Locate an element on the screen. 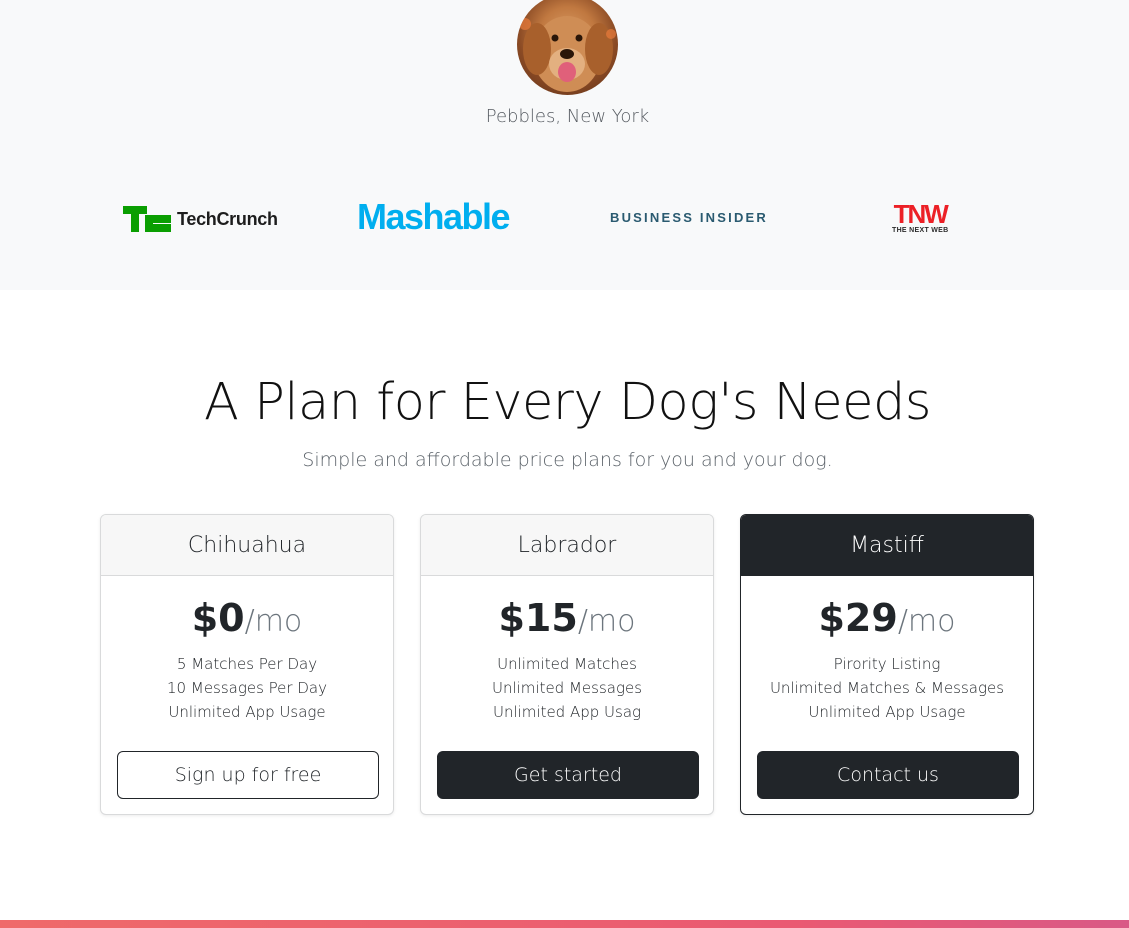  plan-price: $0/mo is located at coordinates (247, 618).